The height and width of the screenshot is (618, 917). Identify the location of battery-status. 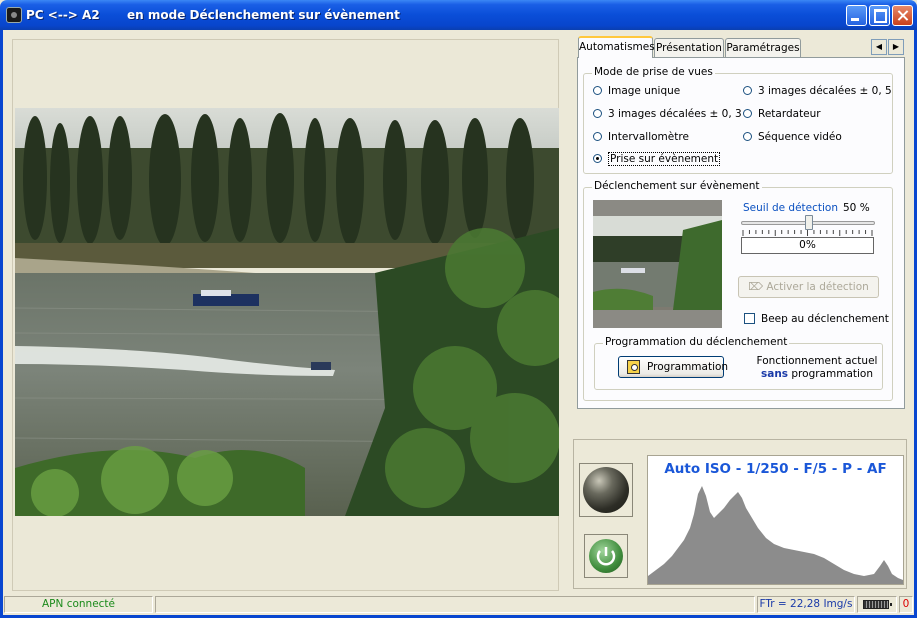
(877, 604).